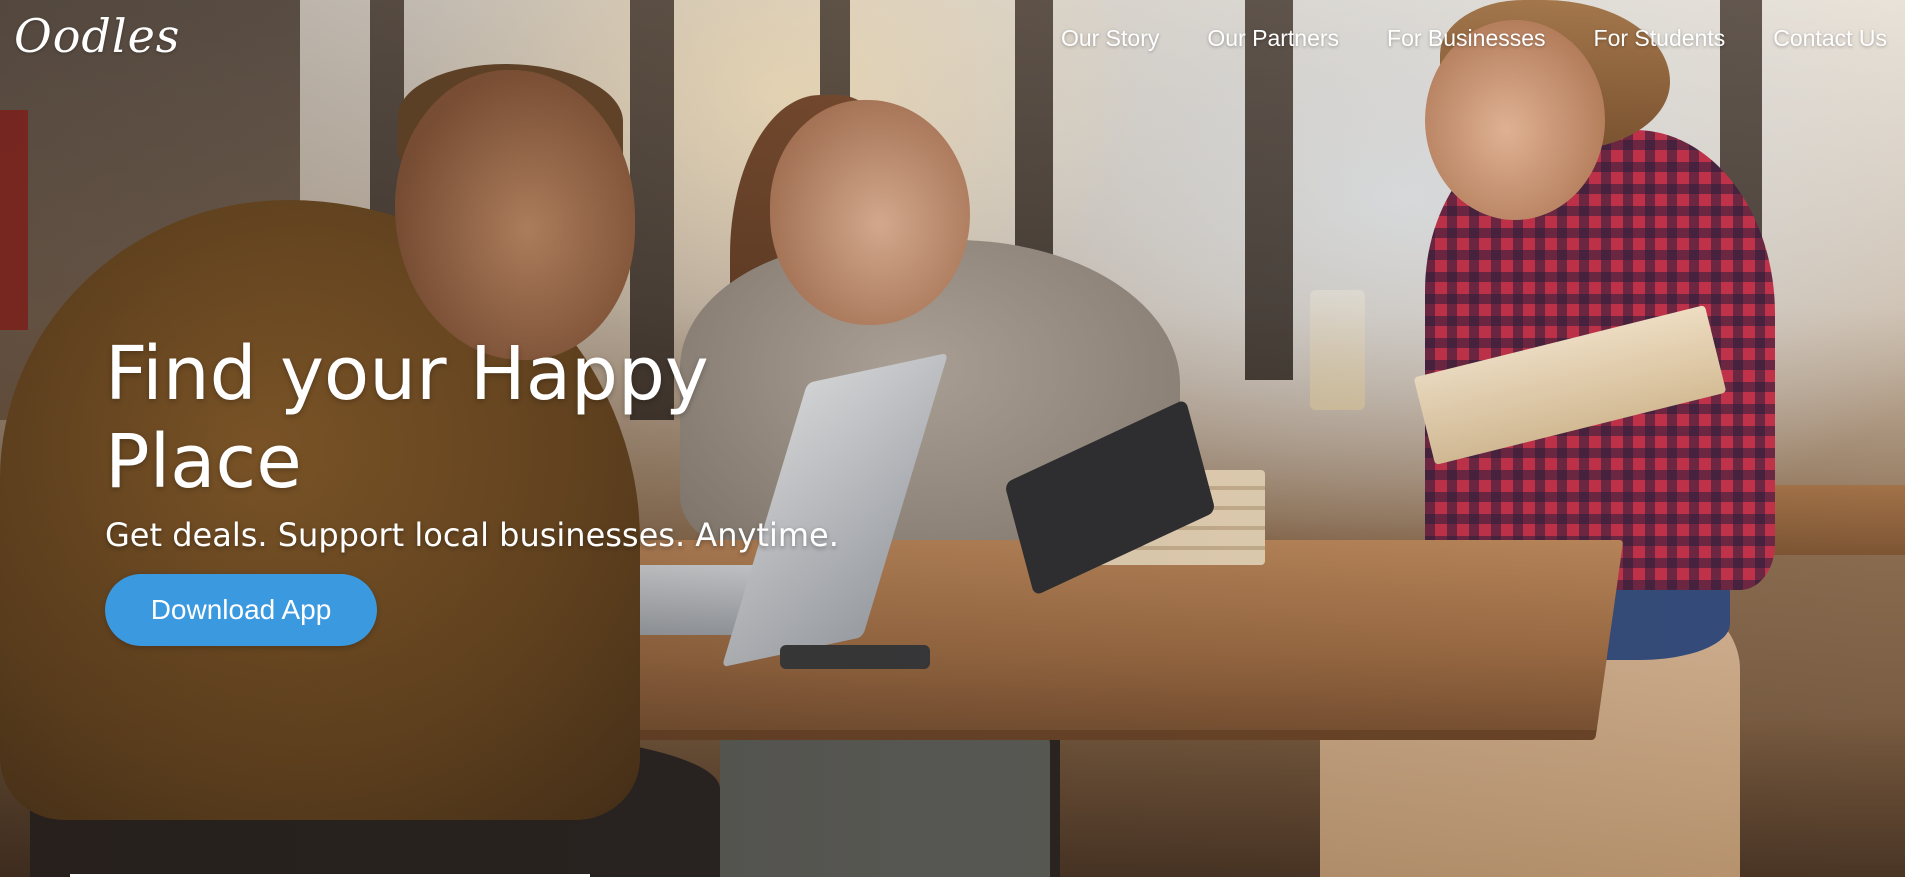  I want to click on brand-logo: Oodles, so click(97, 36).